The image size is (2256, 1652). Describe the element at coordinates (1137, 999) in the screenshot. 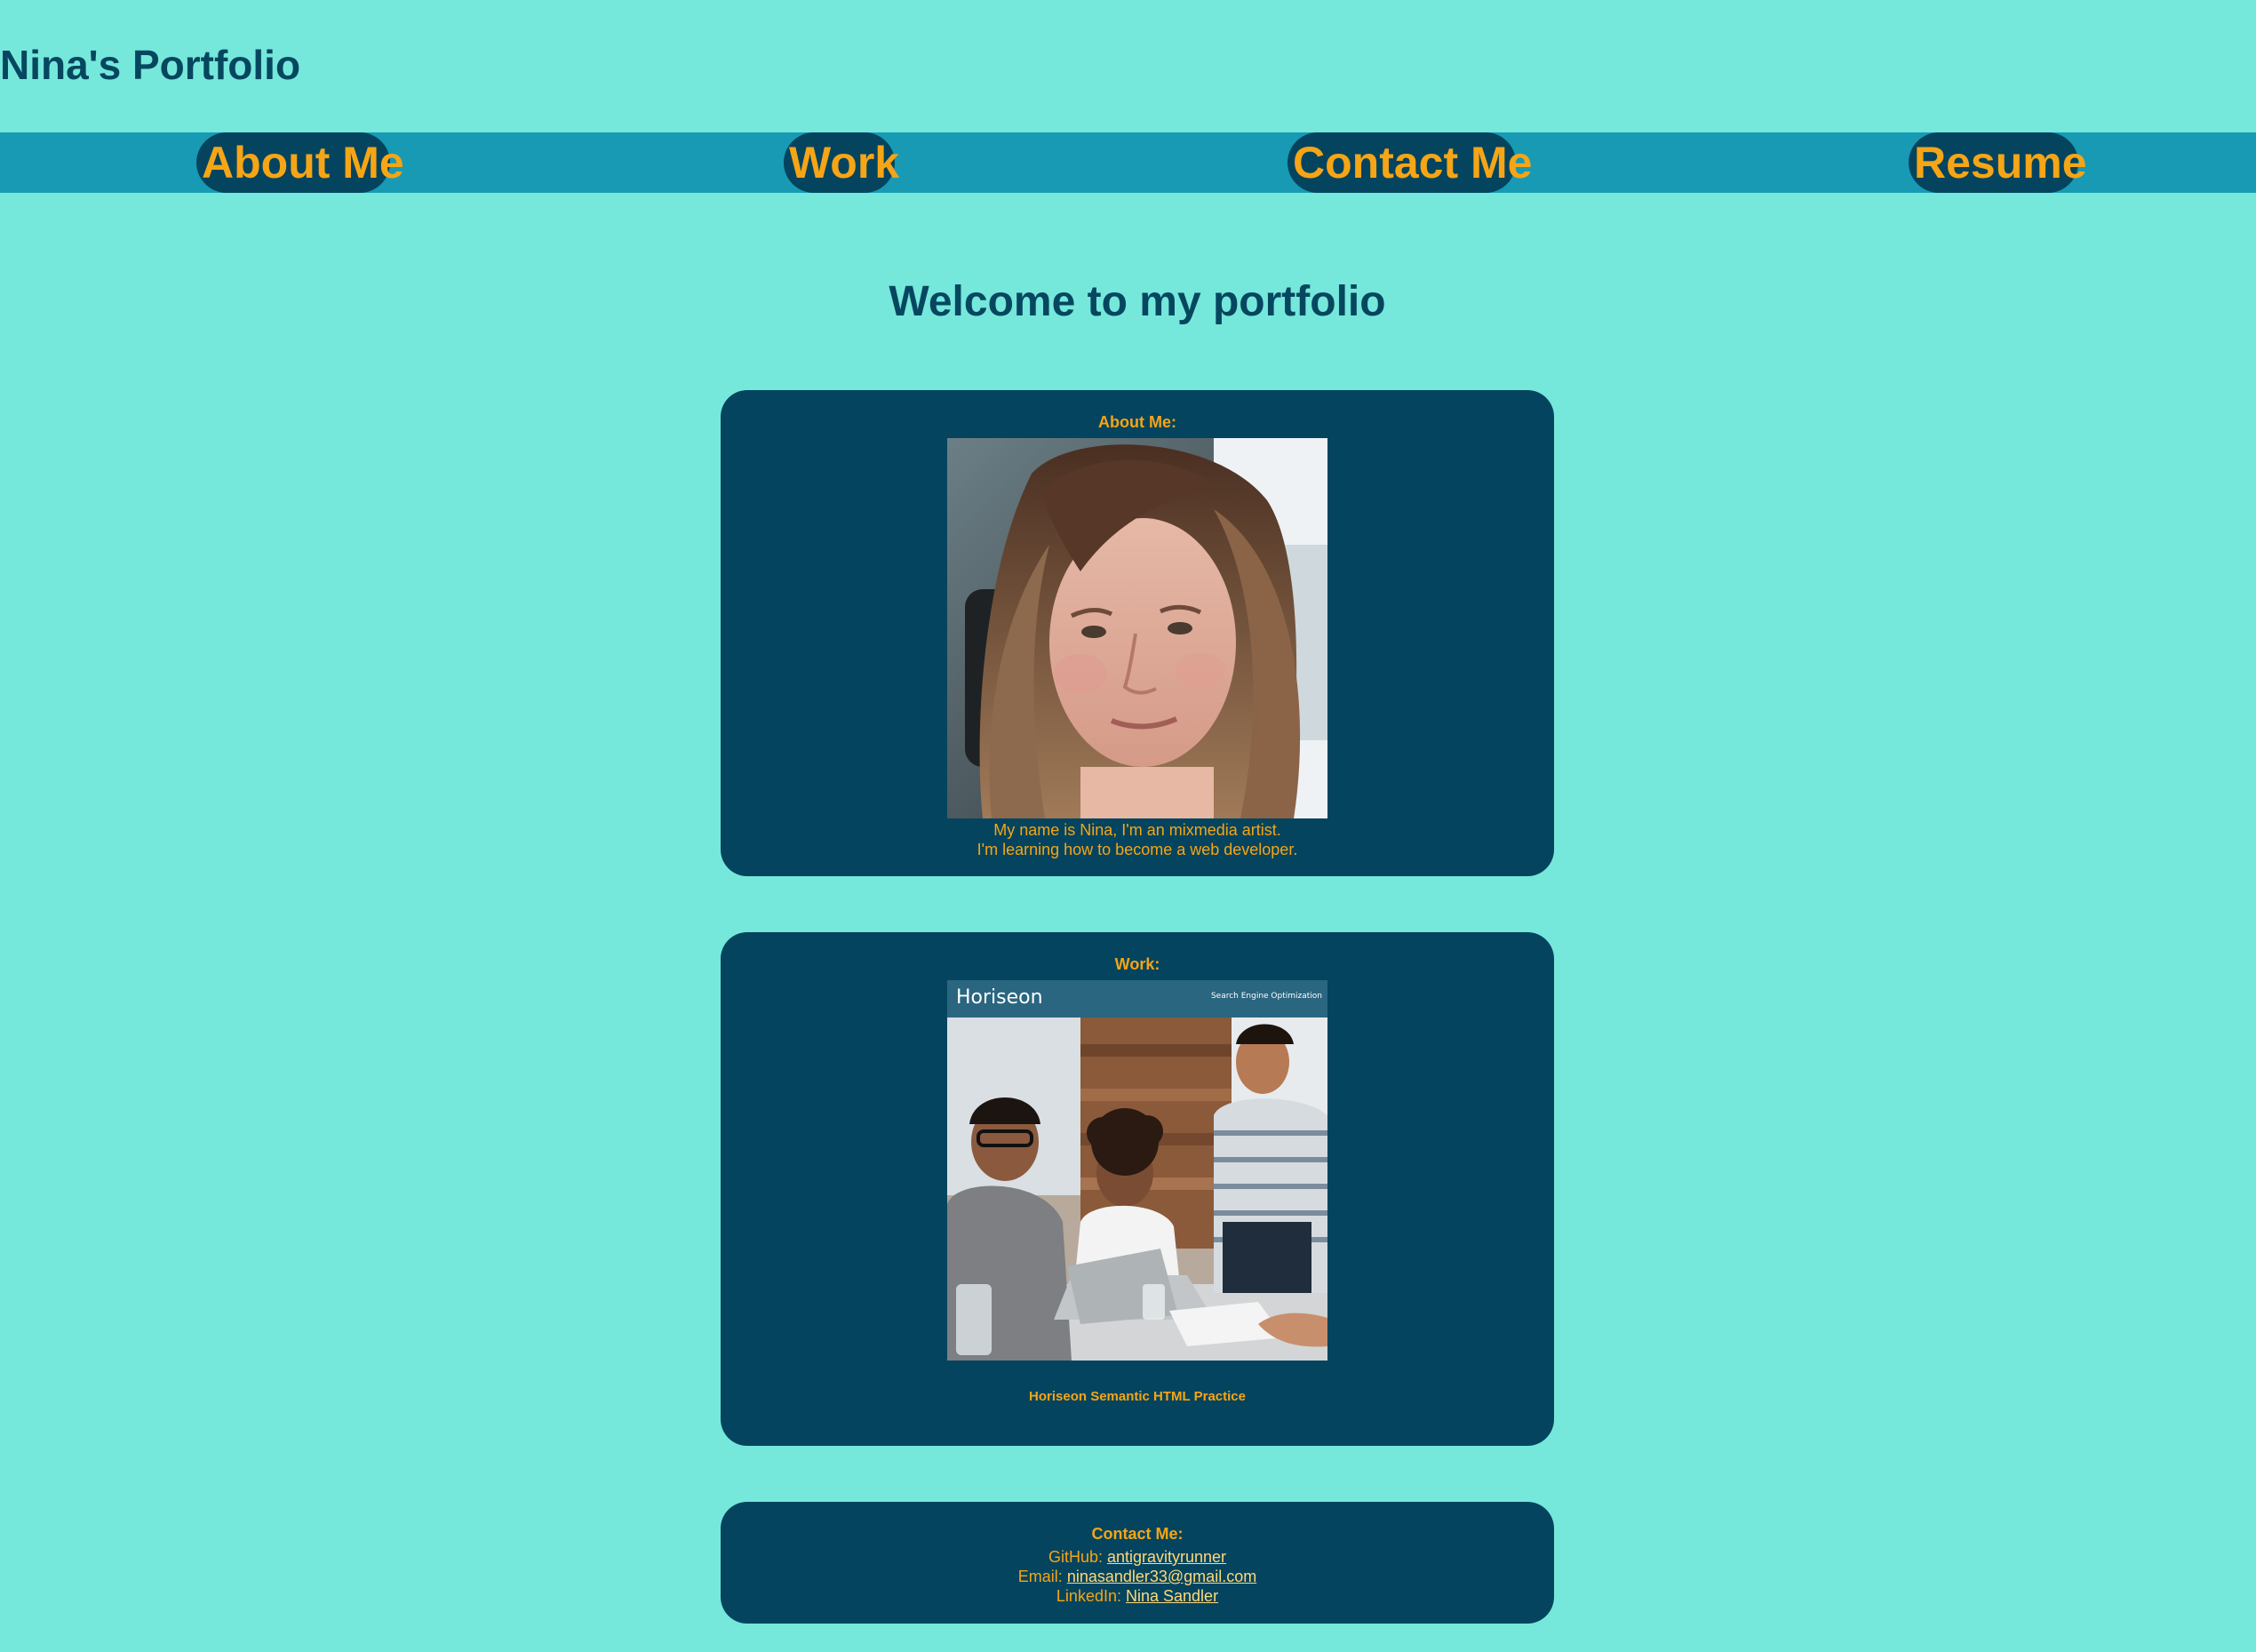

I see `preview-header-bar: Horiseon Search Engine Optimization` at that location.